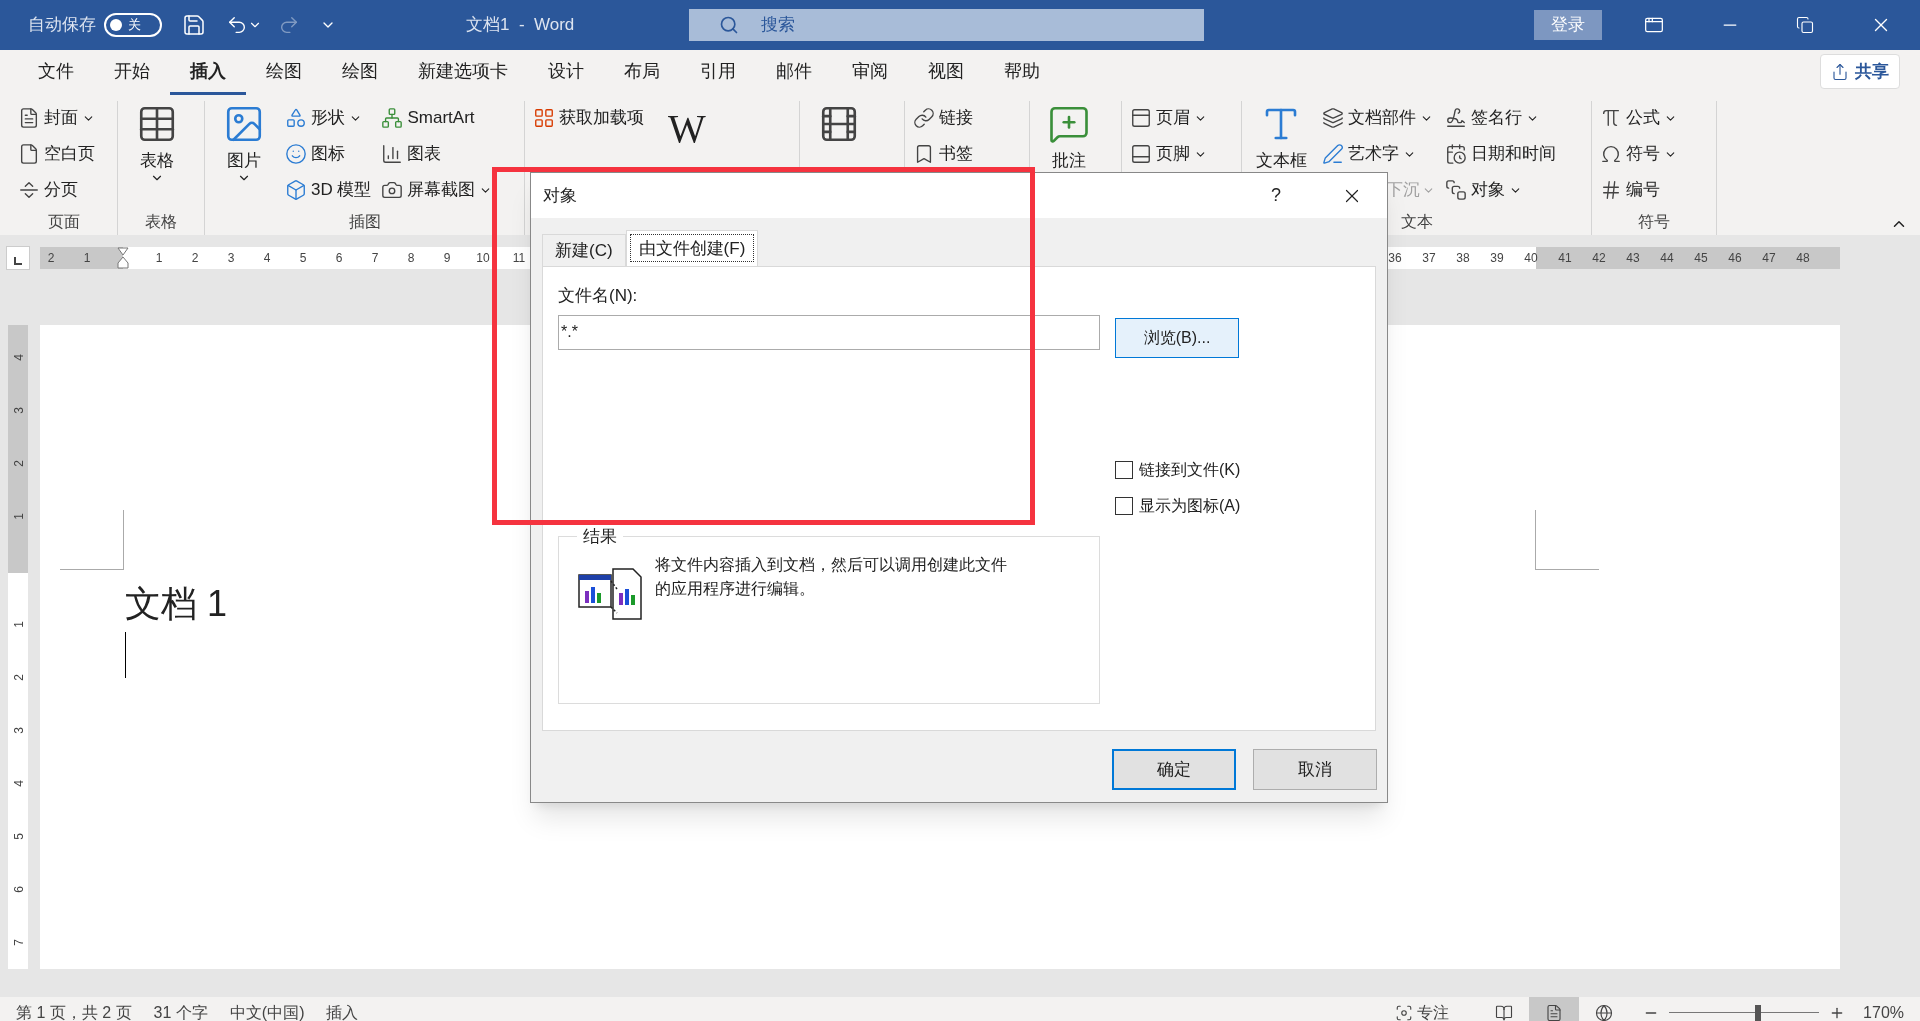  I want to click on dialog-button: 取消, so click(1315, 769).